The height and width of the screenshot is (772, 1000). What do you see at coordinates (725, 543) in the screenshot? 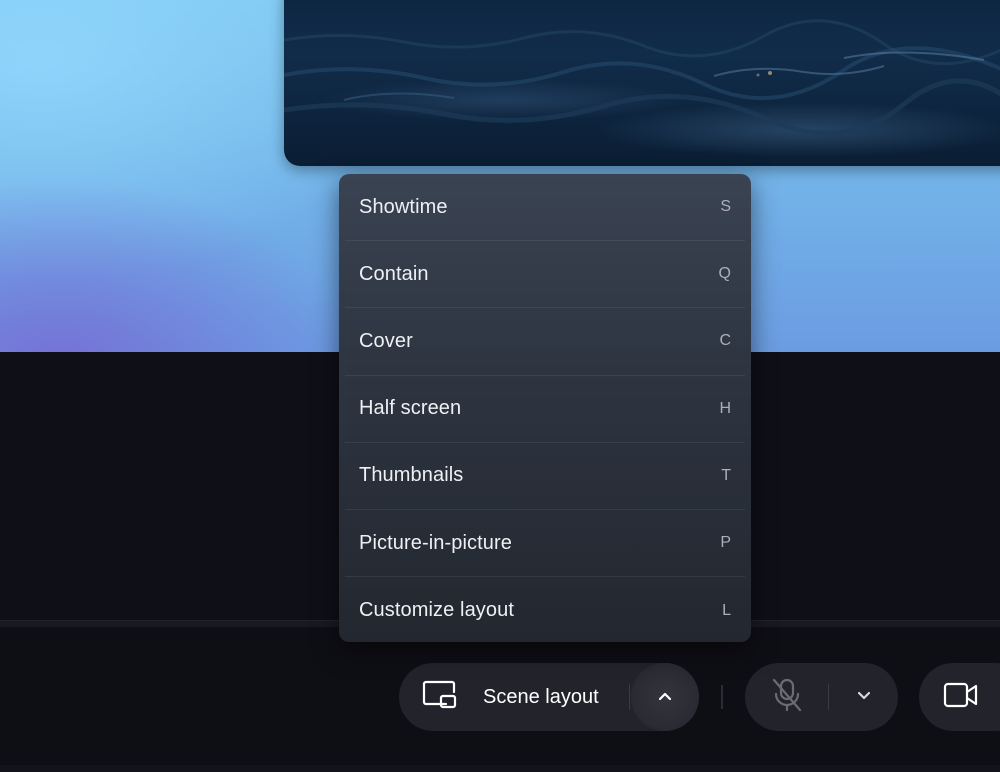
I see `menu-item-shortcut: P` at bounding box center [725, 543].